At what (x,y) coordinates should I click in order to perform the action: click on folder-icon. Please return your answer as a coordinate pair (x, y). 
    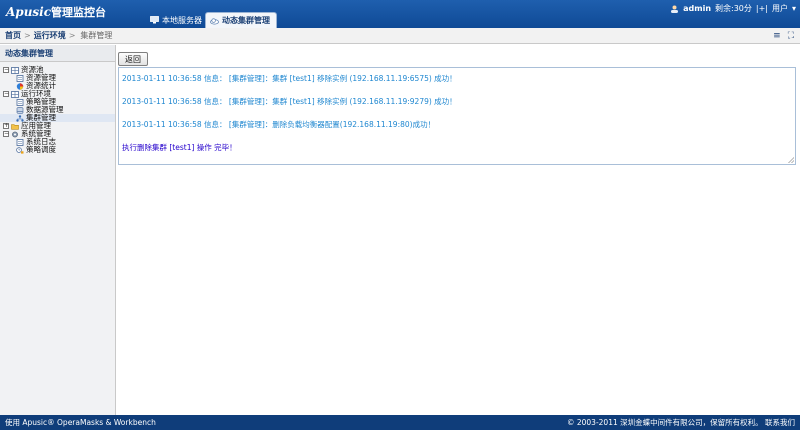
    Looking at the image, I should click on (15, 126).